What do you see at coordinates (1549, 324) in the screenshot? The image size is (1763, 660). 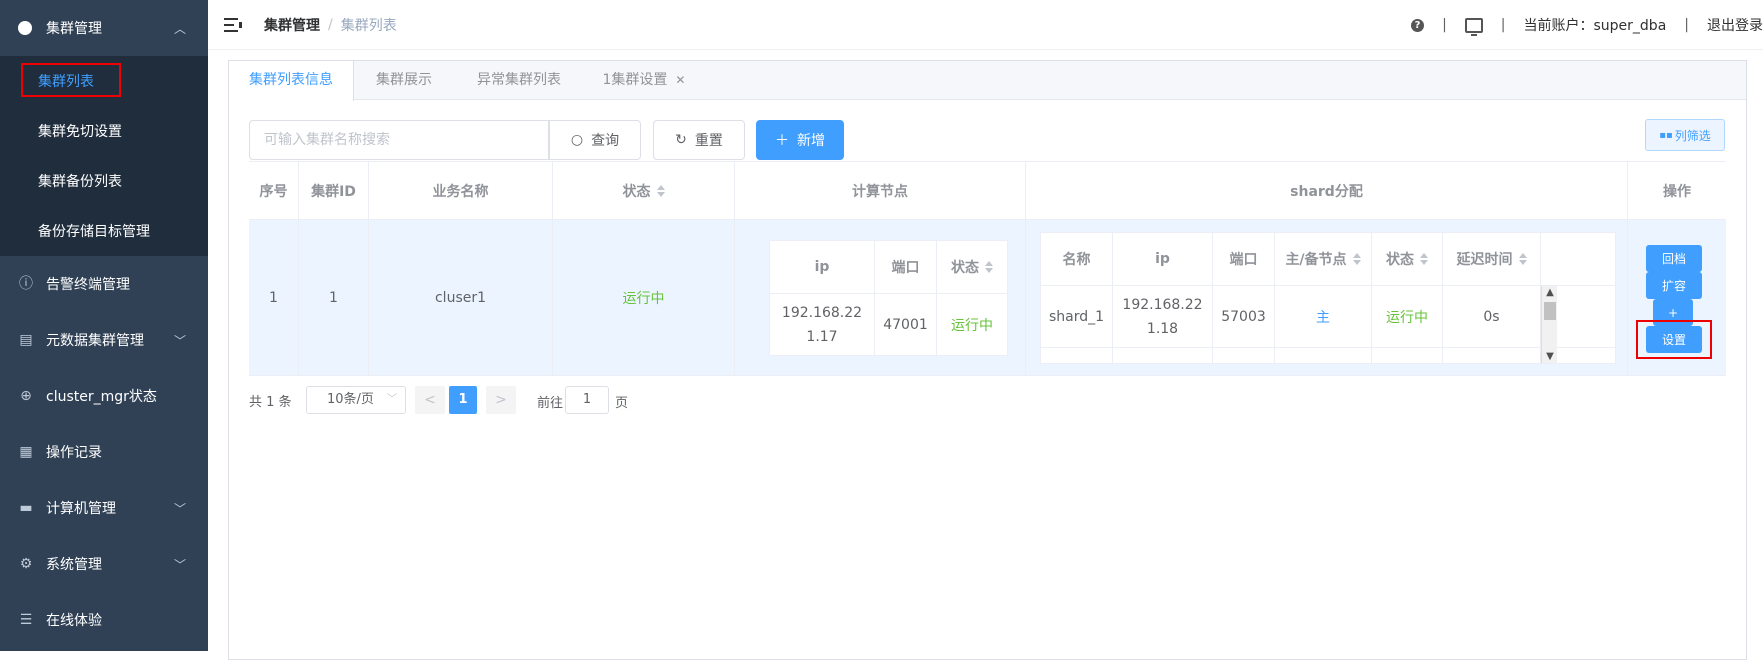 I see `shard-scrollbar: ▲ ▼` at bounding box center [1549, 324].